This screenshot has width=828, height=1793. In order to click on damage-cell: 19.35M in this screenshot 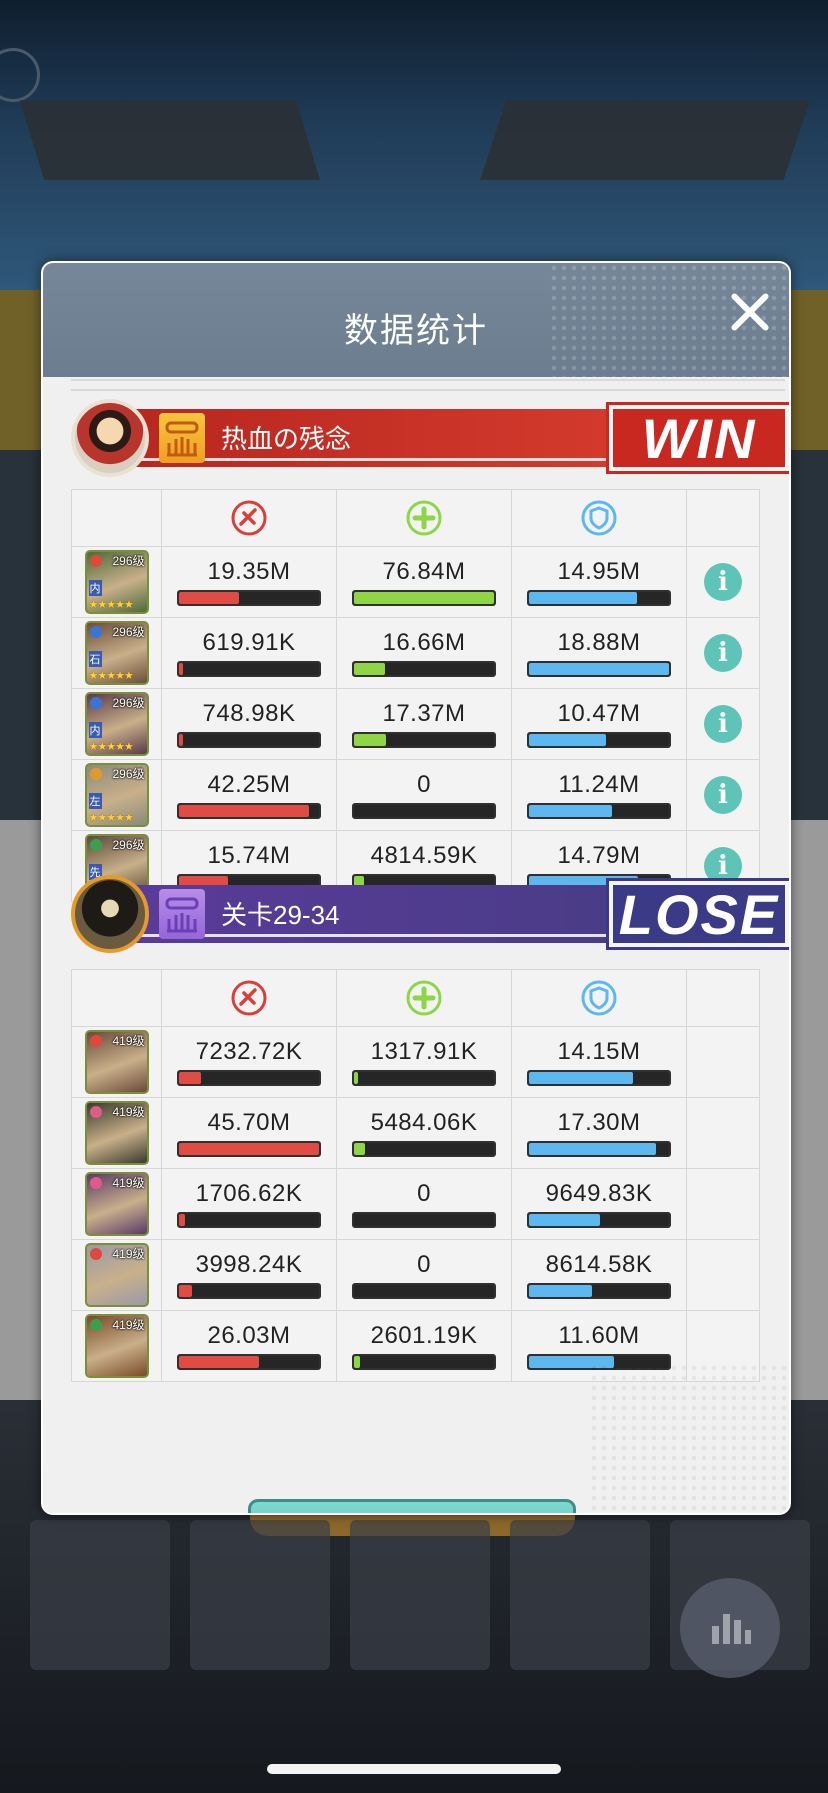, I will do `click(249, 582)`.